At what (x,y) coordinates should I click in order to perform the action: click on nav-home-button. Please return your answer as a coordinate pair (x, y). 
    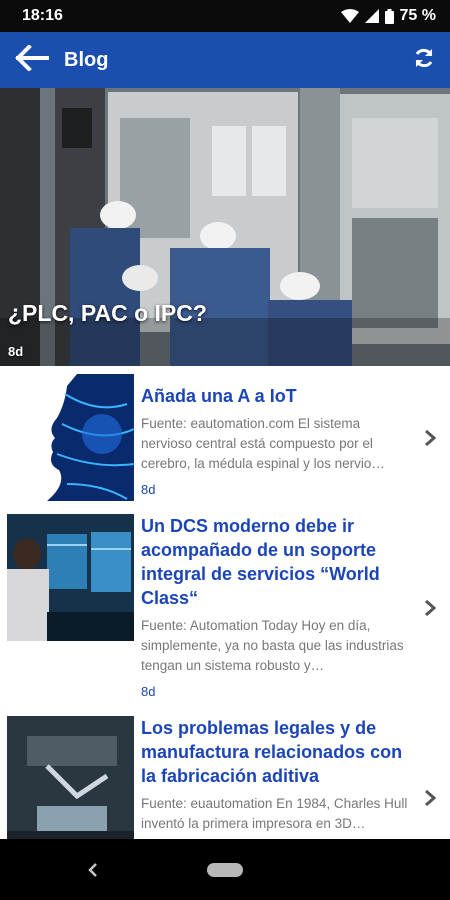
    Looking at the image, I should click on (225, 870).